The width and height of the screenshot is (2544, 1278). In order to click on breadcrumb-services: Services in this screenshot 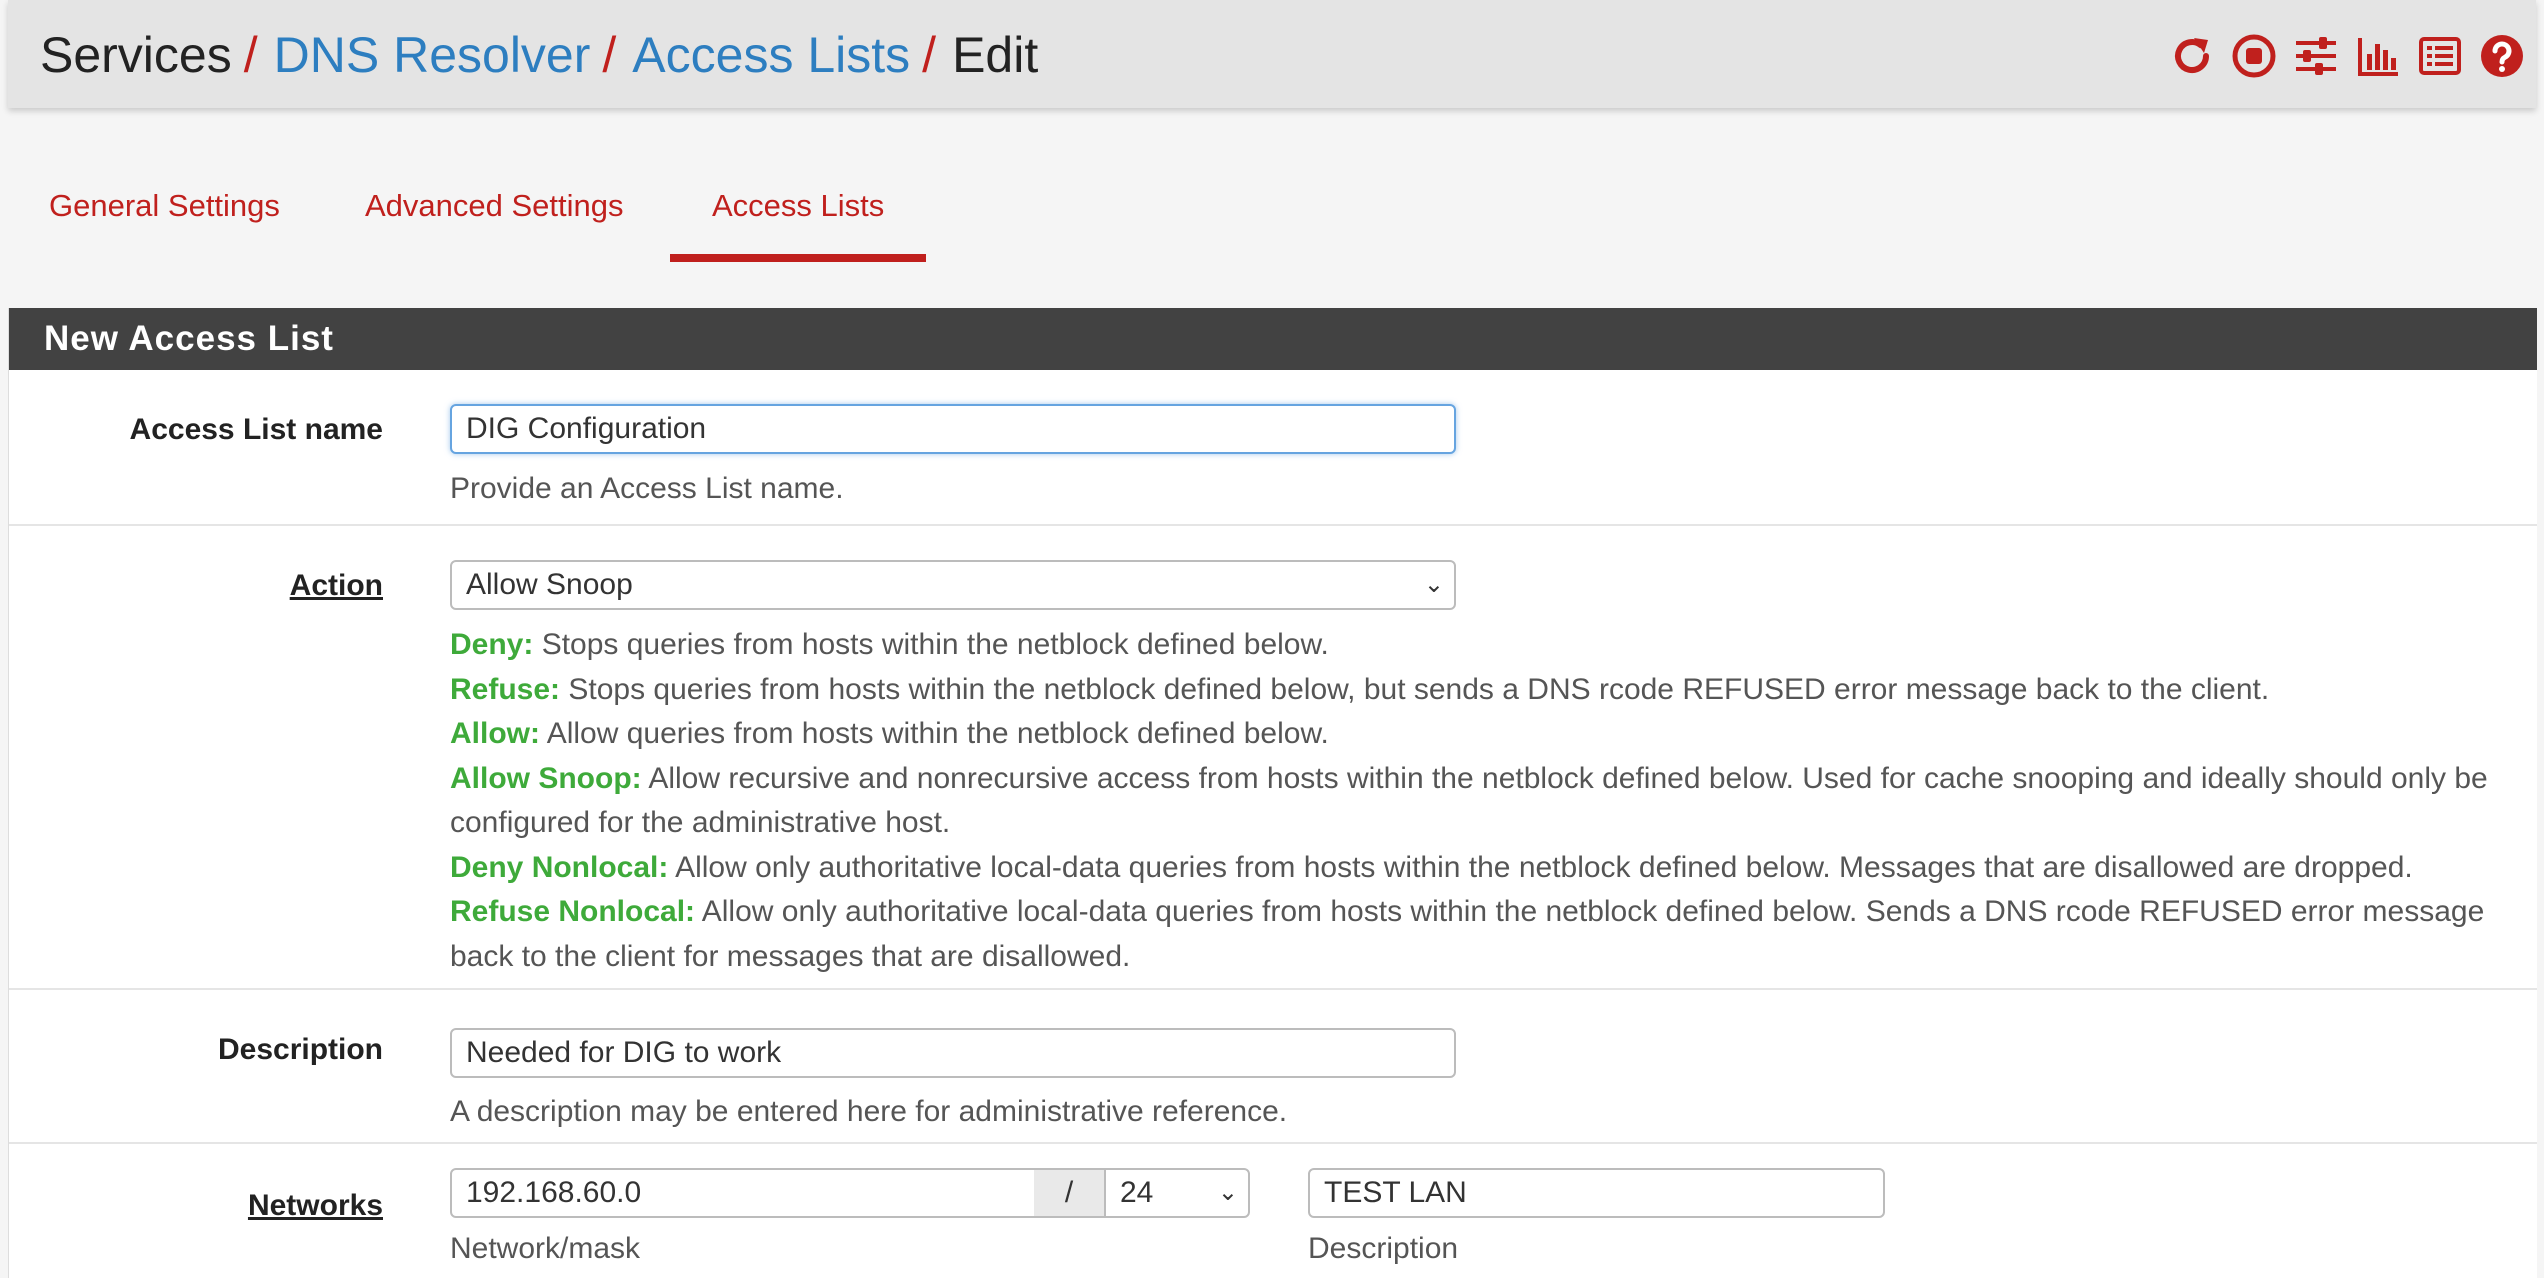, I will do `click(136, 55)`.